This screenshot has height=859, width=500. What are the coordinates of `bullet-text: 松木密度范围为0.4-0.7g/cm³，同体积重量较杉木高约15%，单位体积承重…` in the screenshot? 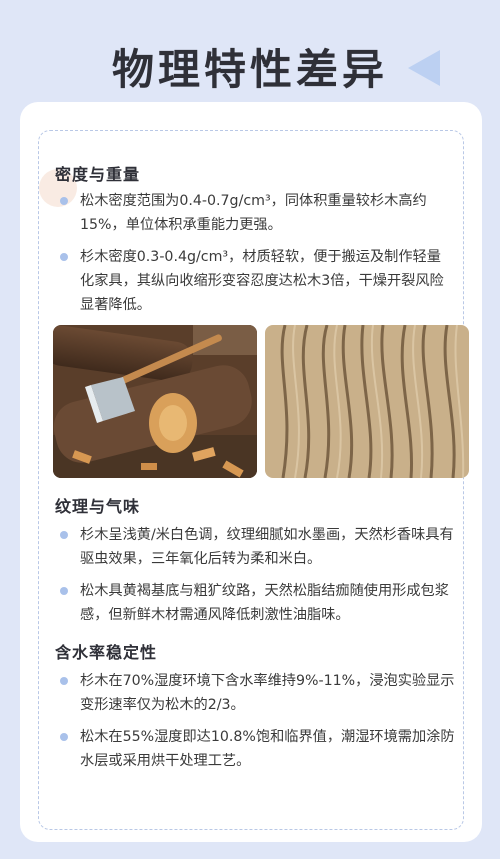 It's located at (253, 213).